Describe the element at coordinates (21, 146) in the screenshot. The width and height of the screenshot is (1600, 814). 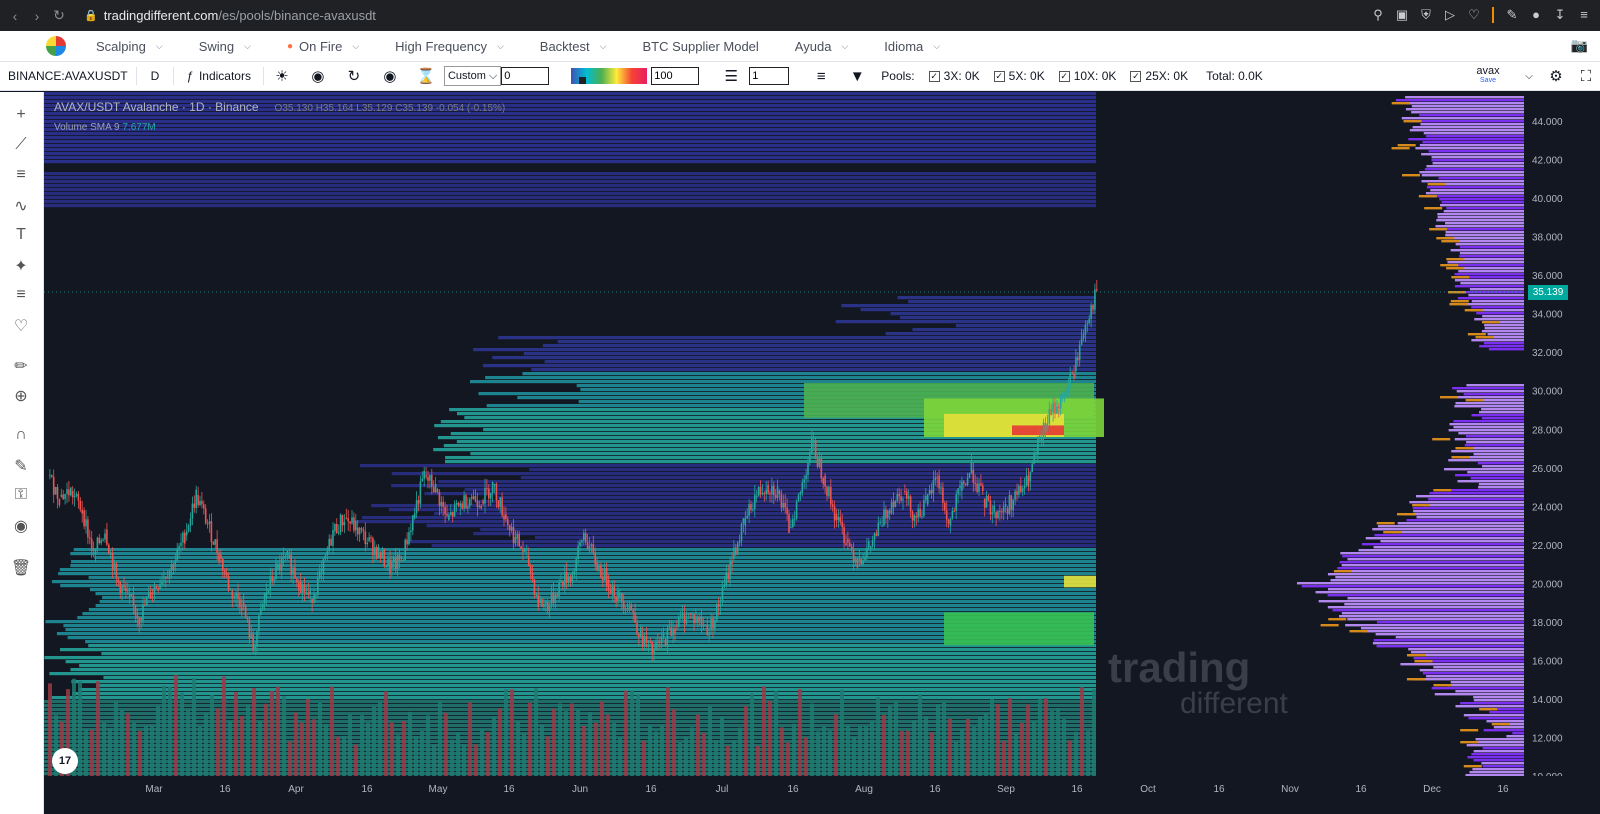
I see `trend-line-icon: ⟋` at that location.